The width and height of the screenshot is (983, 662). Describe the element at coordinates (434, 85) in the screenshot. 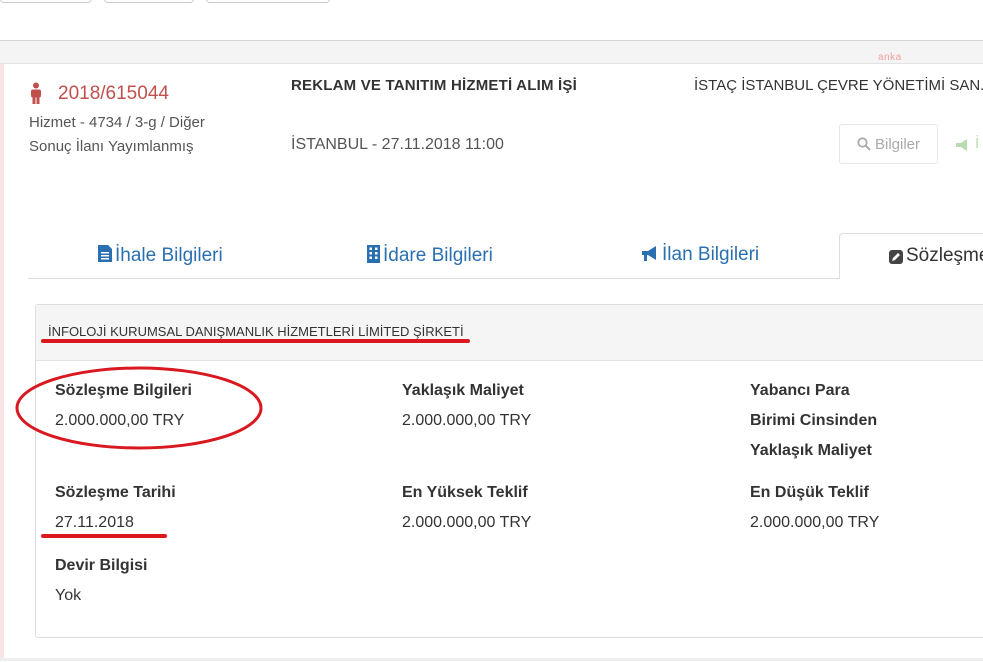

I see `tender-title: REKLAM VE TANITIM HİZMETİ ALIM İŞİ` at that location.